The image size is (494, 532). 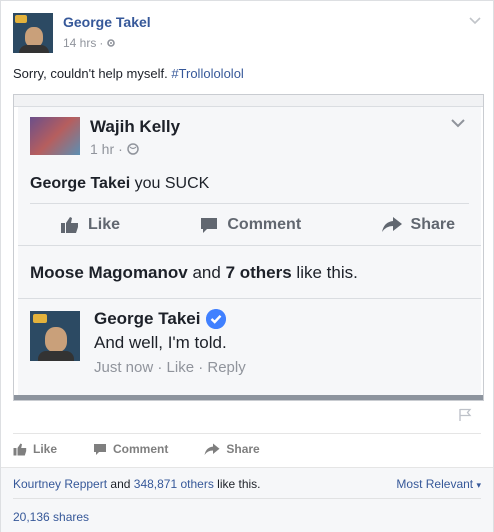 I want to click on post-actions: Like Comment Share, so click(x=136, y=449).